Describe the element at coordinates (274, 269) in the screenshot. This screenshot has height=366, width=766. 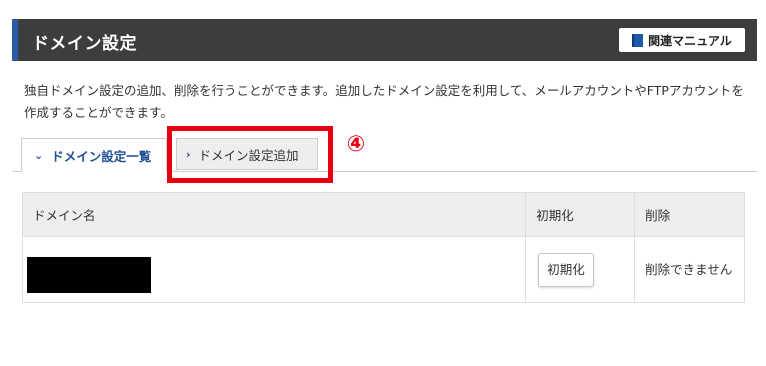
I see `domain-name-cell` at that location.